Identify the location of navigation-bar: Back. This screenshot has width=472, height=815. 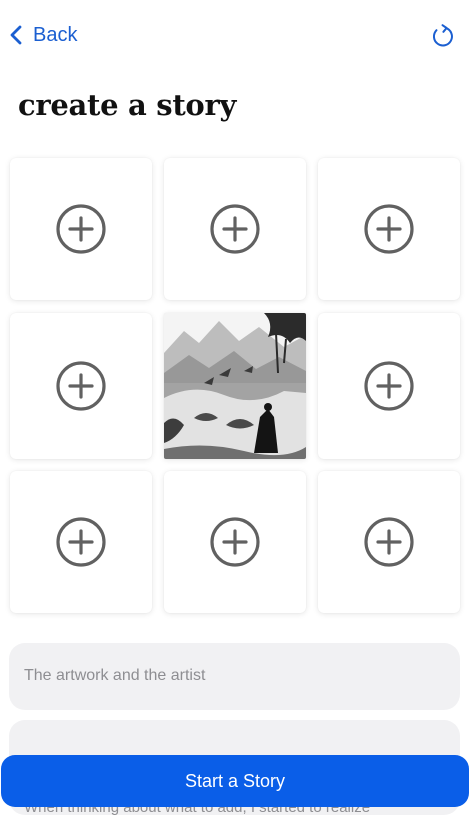
(236, 35).